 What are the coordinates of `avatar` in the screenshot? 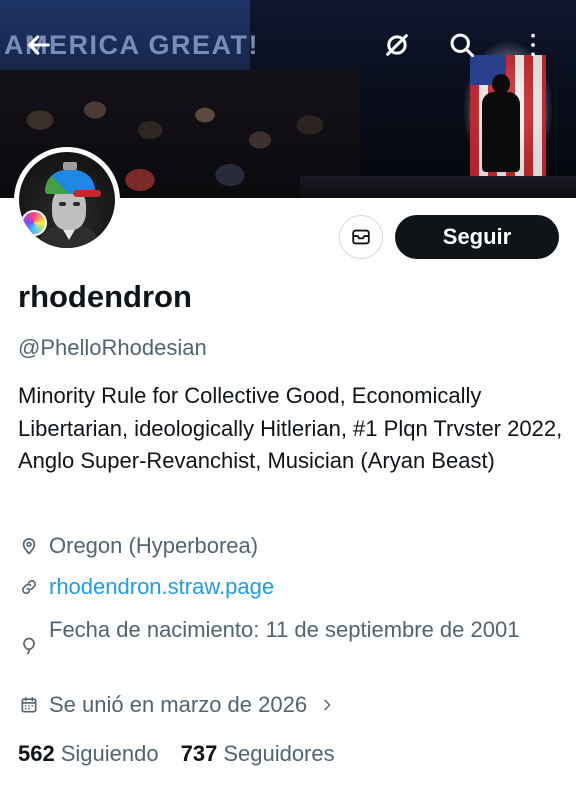 It's located at (67, 200).